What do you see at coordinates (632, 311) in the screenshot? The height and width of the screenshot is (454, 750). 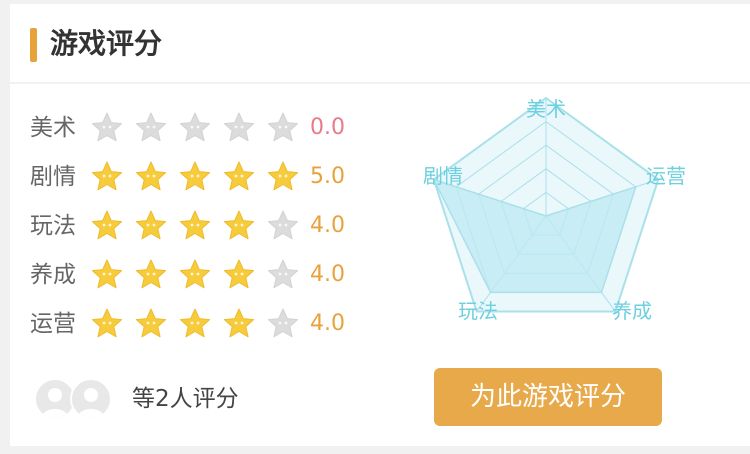 I see `radar-label-growth: 养成` at bounding box center [632, 311].